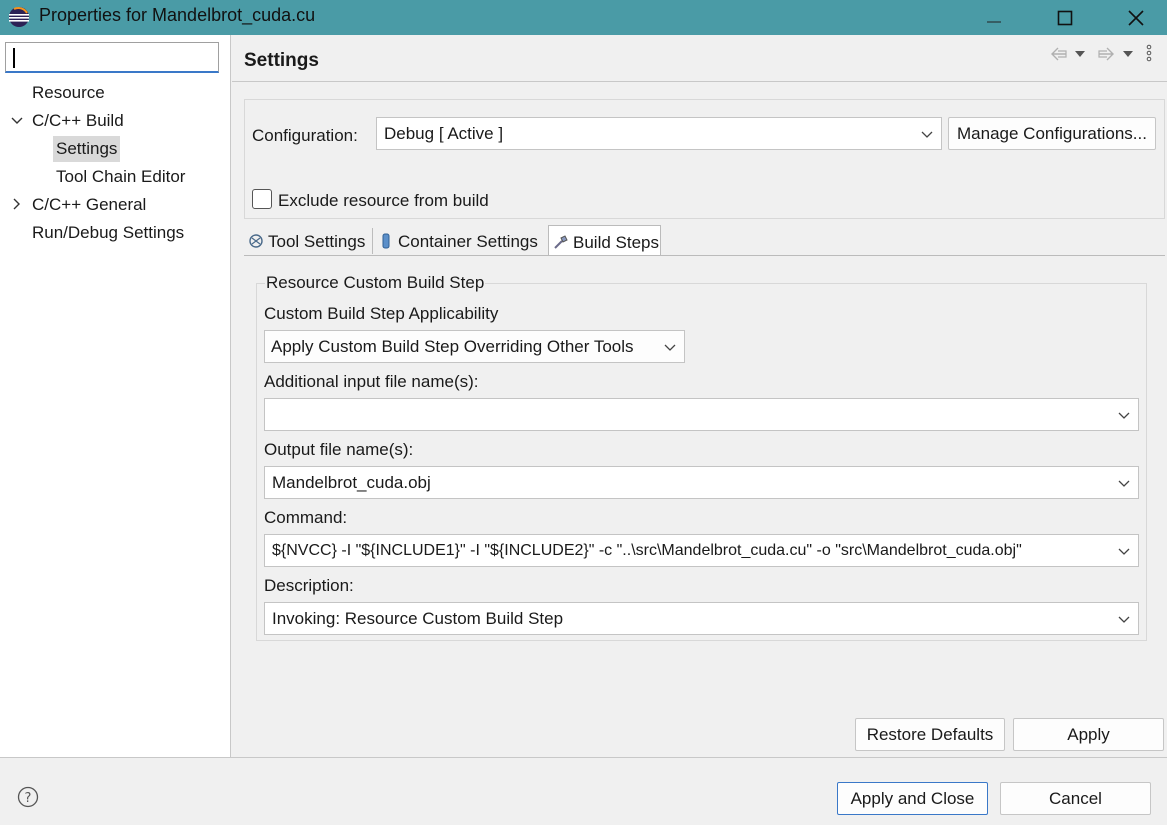  What do you see at coordinates (1059, 54) in the screenshot?
I see `back-arrow-icon` at bounding box center [1059, 54].